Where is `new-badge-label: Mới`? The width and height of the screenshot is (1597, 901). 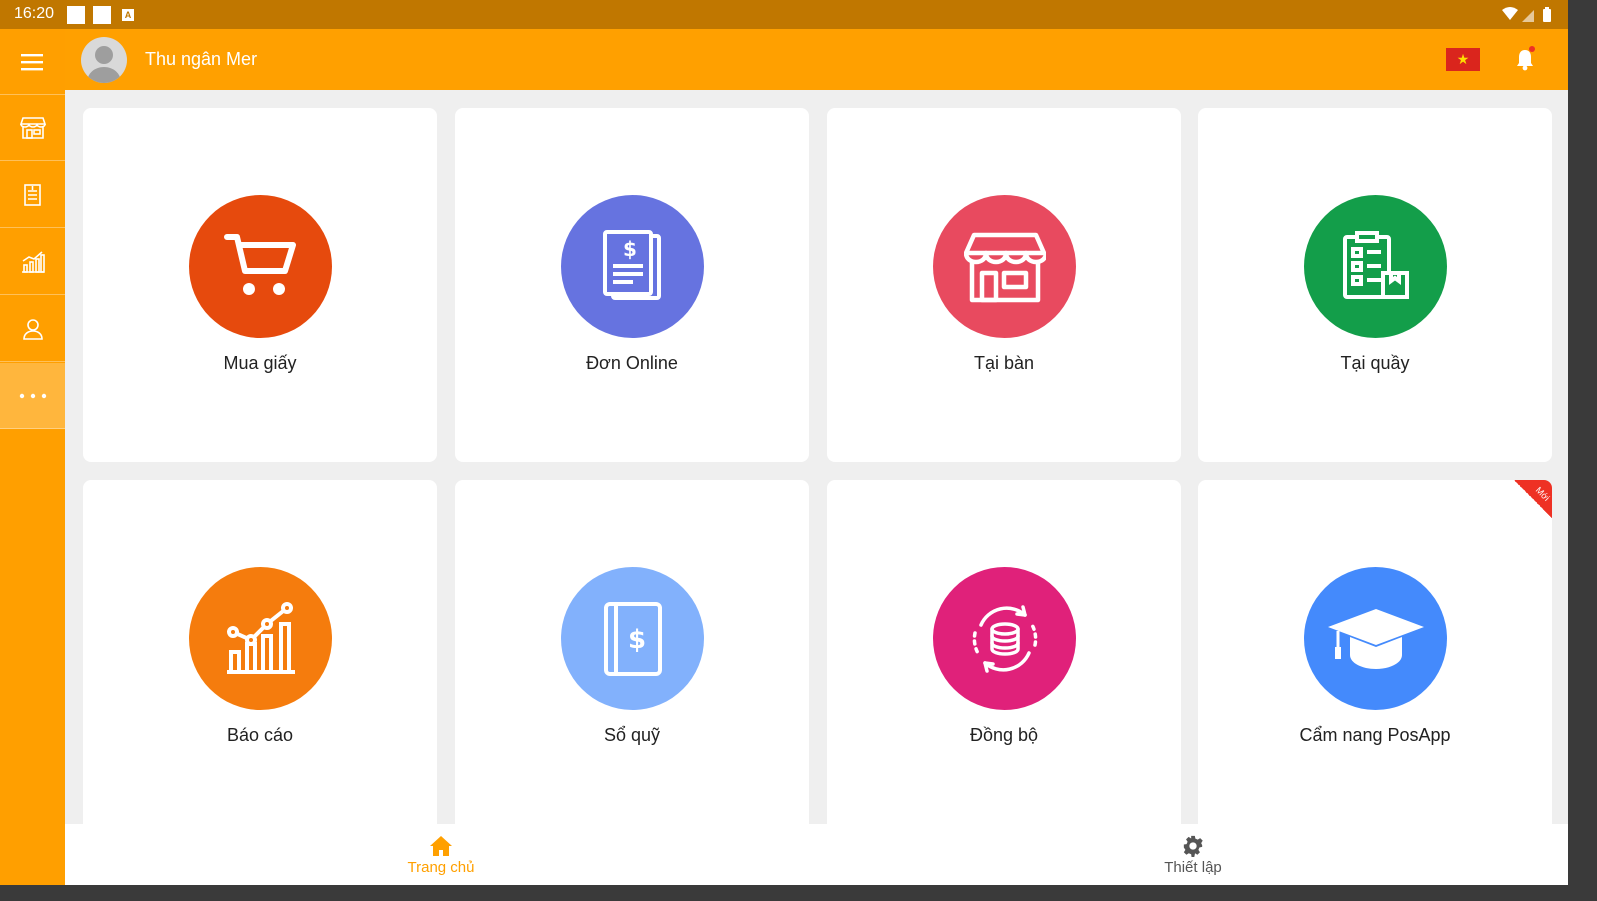
new-badge-label: Mới is located at coordinates (1542, 494).